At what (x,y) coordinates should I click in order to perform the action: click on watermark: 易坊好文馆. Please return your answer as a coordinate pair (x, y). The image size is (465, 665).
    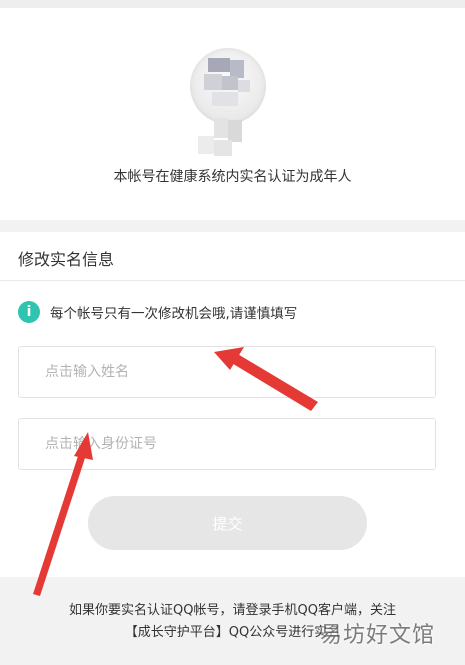
    Looking at the image, I should click on (378, 635).